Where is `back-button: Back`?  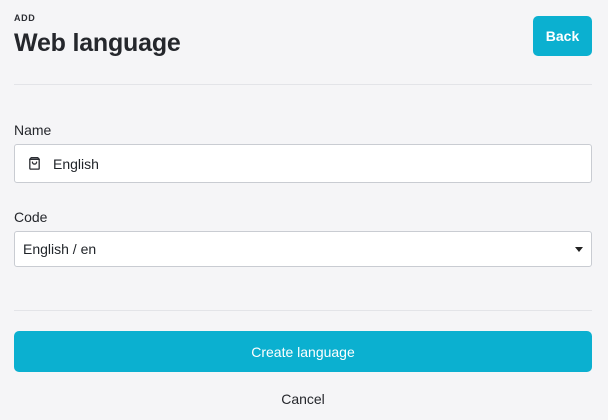
back-button: Back is located at coordinates (562, 36).